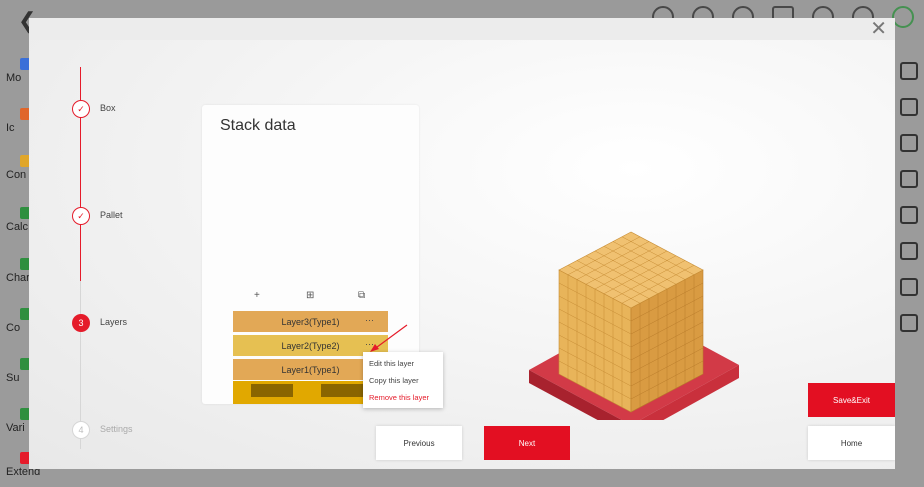 Image resolution: width=924 pixels, height=487 pixels. What do you see at coordinates (851, 443) in the screenshot?
I see `home-button: Home` at bounding box center [851, 443].